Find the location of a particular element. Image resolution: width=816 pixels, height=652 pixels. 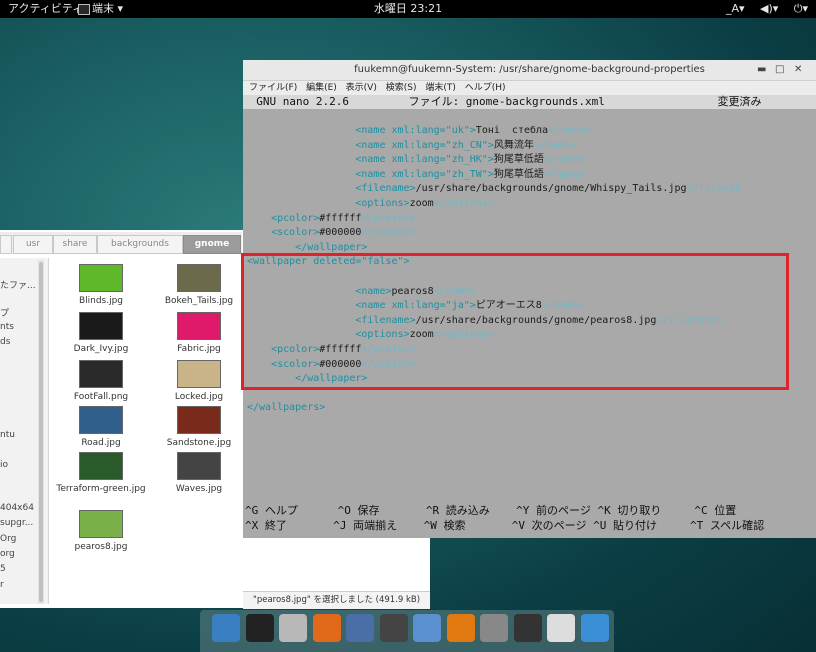

file-item: Blinds.jpg is located at coordinates (101, 285).